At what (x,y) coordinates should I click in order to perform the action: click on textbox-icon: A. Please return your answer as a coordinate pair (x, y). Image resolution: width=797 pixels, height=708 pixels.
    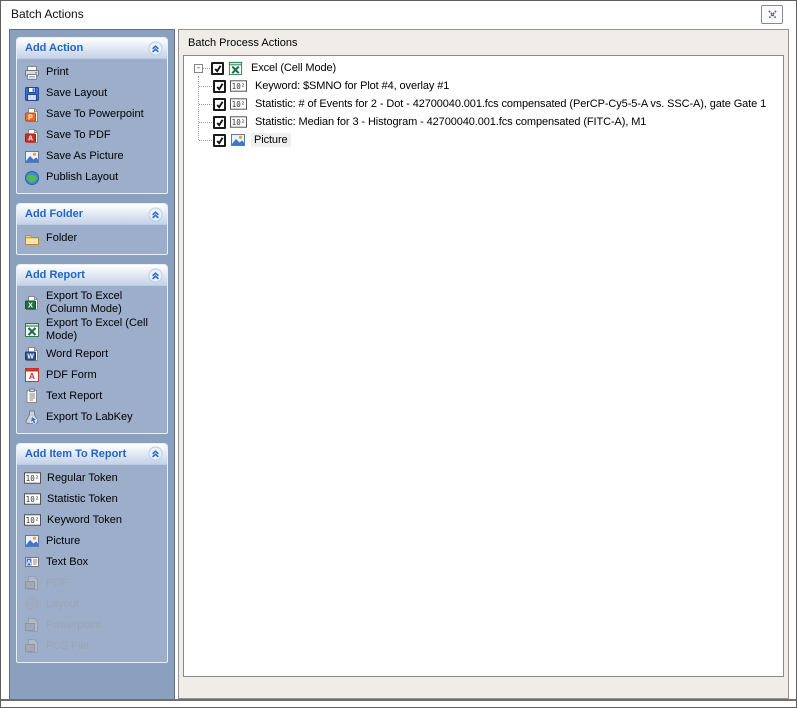
    Looking at the image, I should click on (32, 562).